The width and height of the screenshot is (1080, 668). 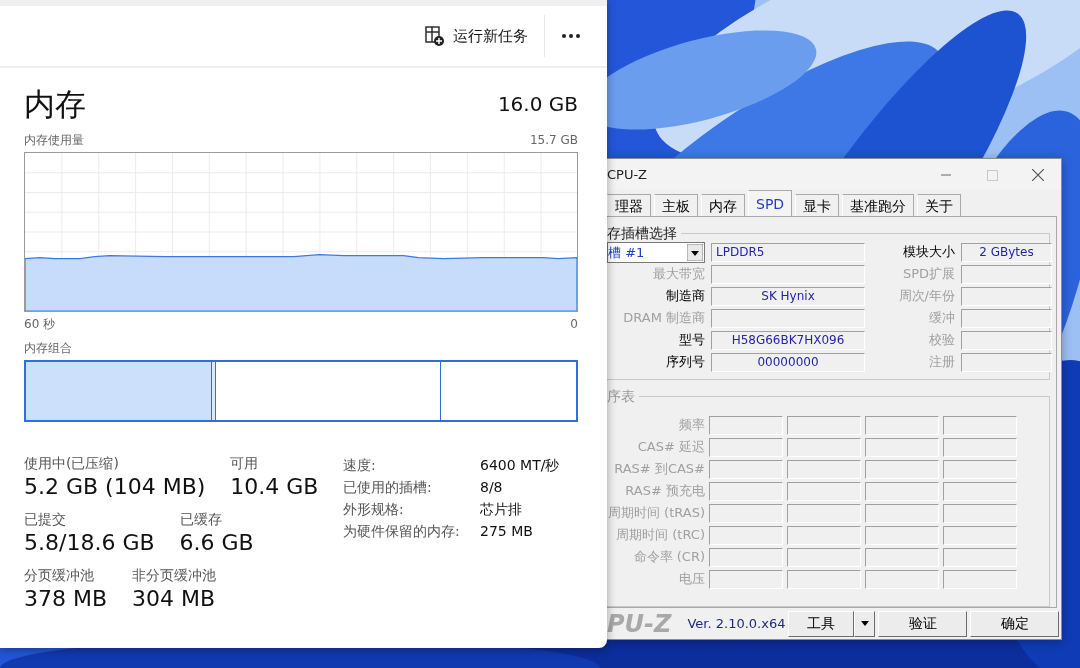 What do you see at coordinates (639, 623) in the screenshot?
I see `app-logo: PU-Z` at bounding box center [639, 623].